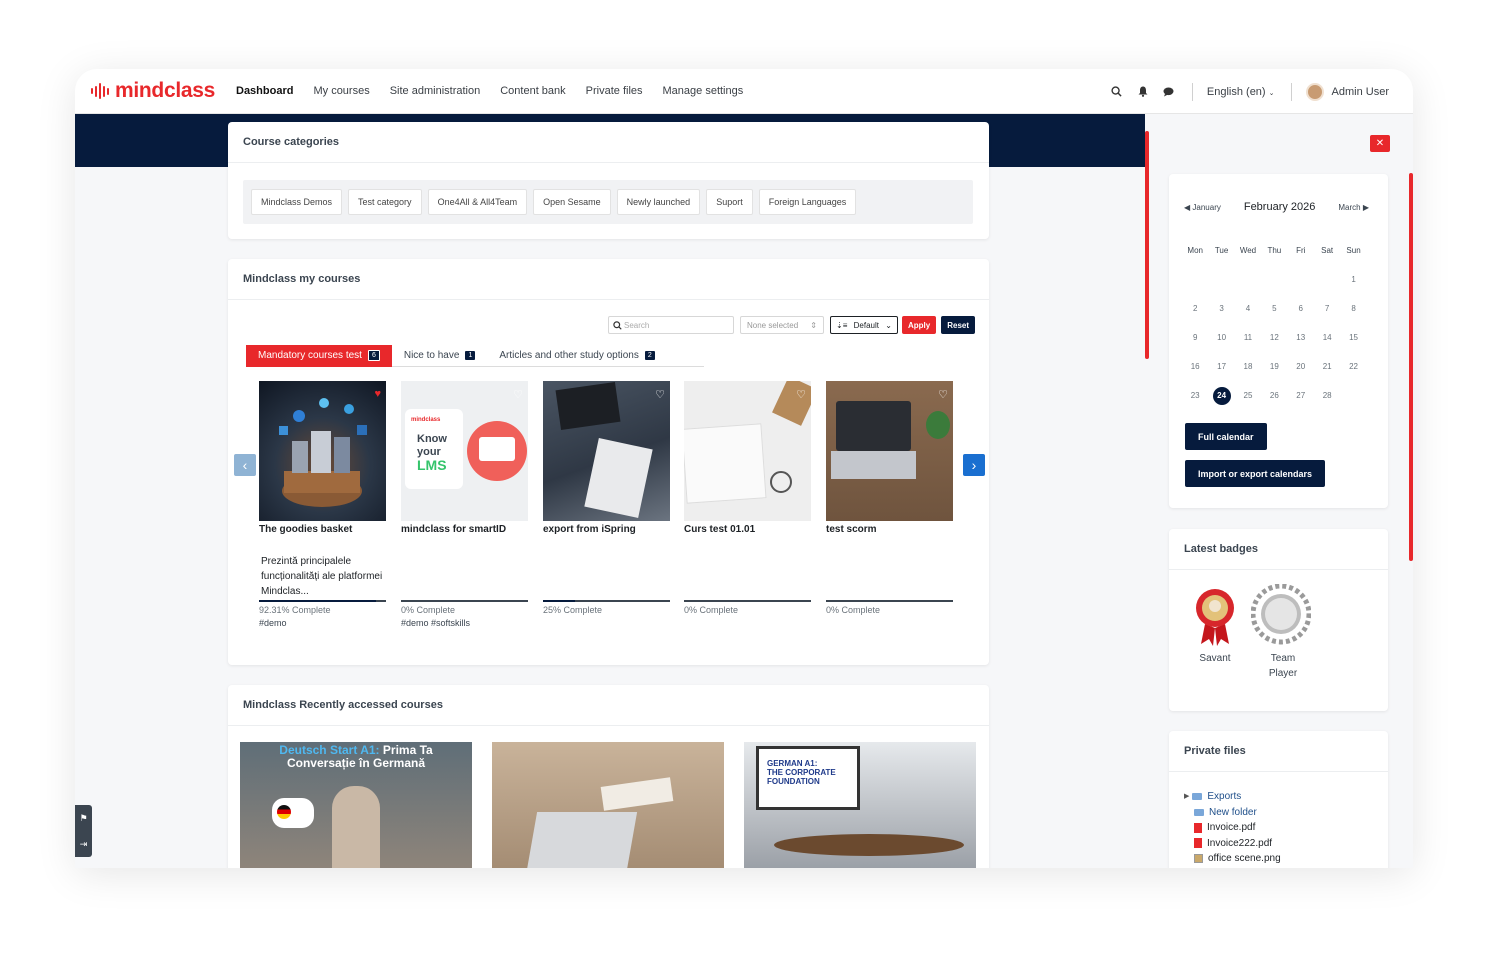 This screenshot has width=1499, height=960. Describe the element at coordinates (1221, 337) in the screenshot. I see `calendar-day: 10` at that location.